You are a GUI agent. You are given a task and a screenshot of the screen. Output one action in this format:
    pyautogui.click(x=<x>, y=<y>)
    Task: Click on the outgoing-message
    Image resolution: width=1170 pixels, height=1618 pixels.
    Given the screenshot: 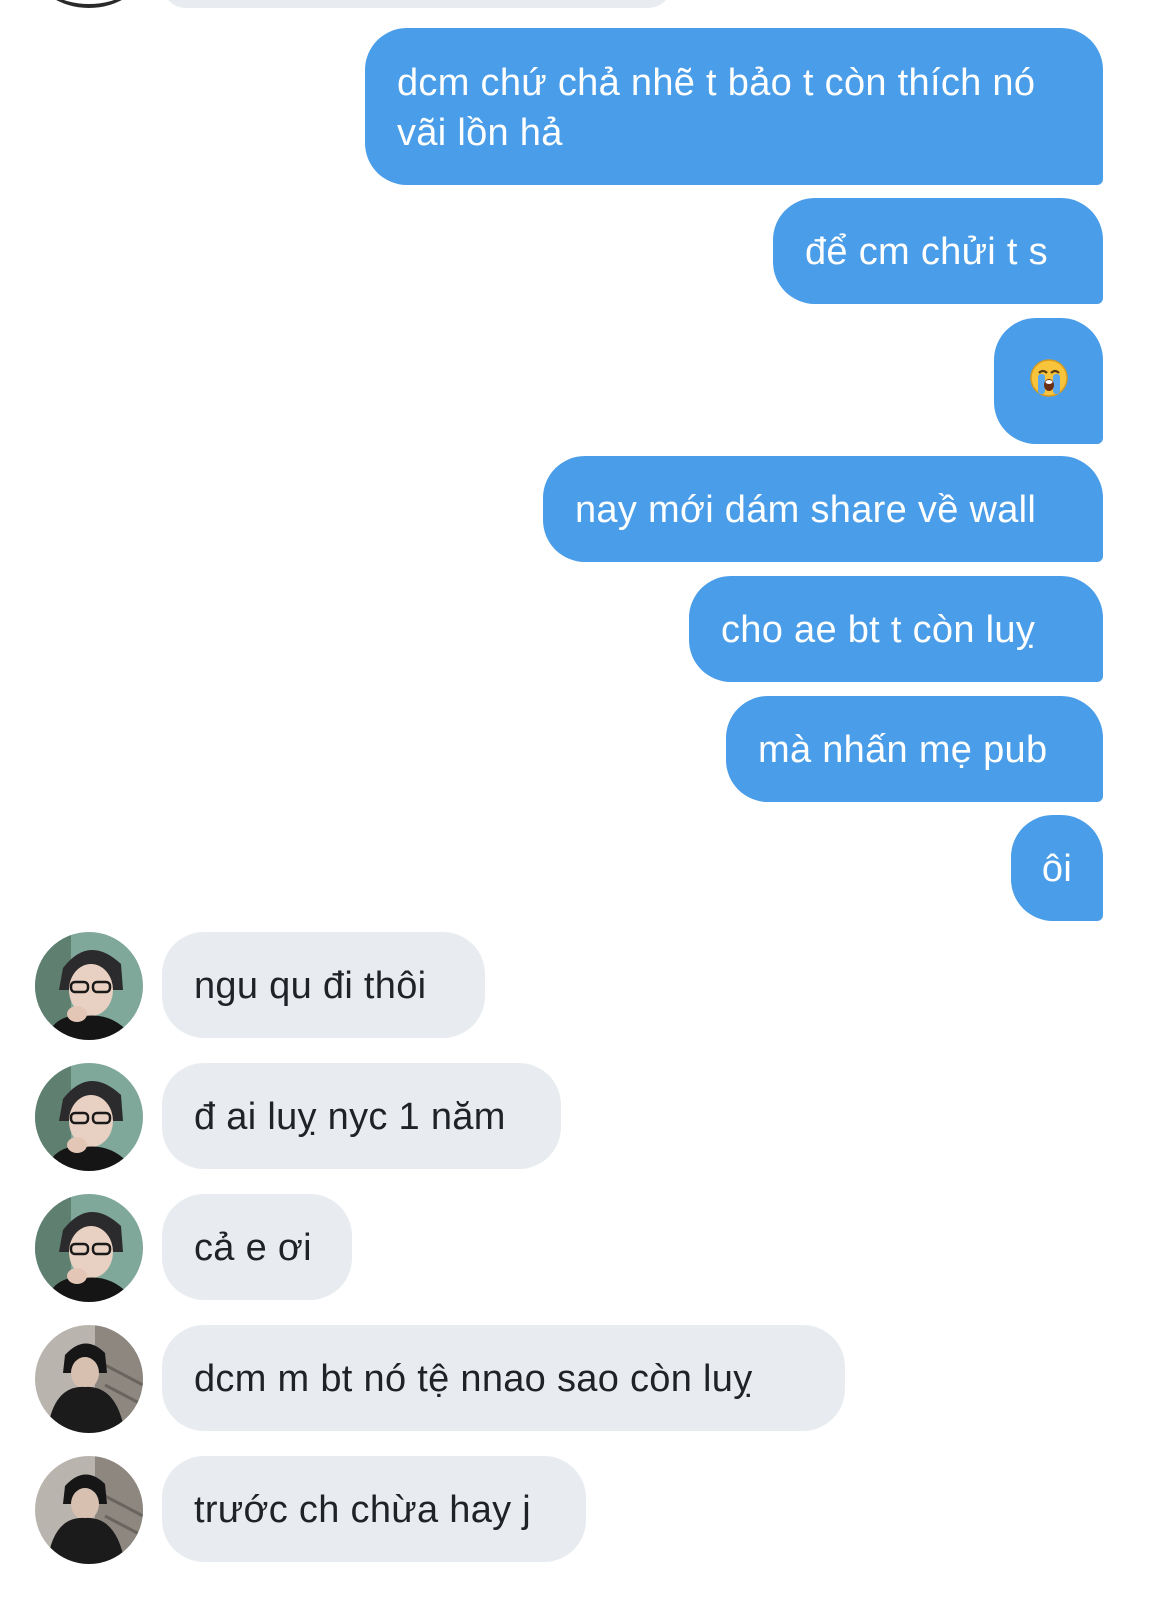 What is the action you would take?
    pyautogui.click(x=1048, y=381)
    